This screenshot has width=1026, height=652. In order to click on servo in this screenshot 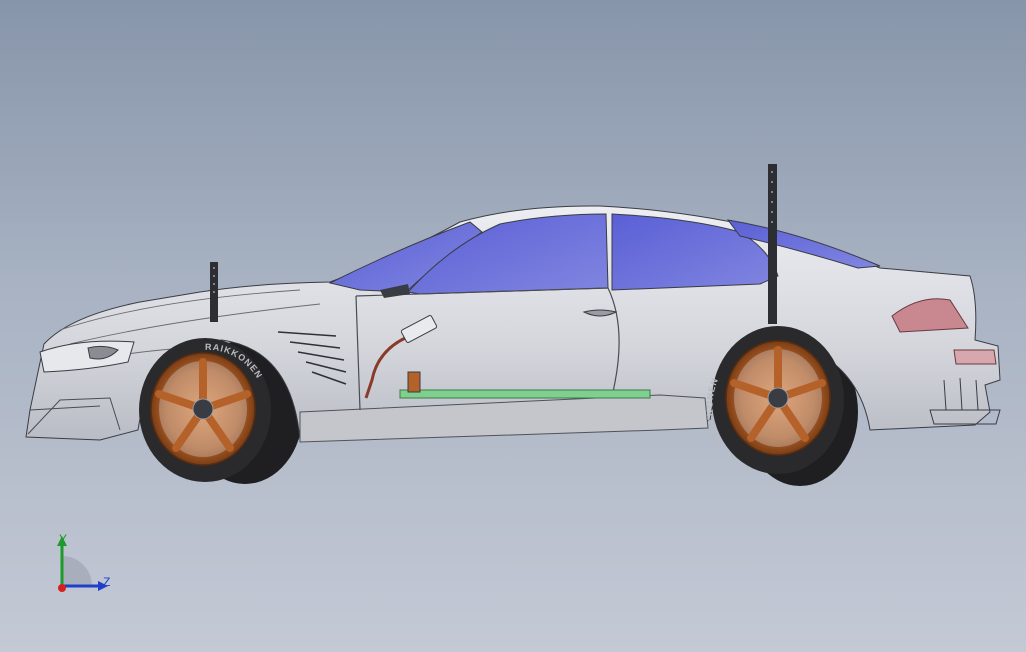, I will do `click(414, 382)`.